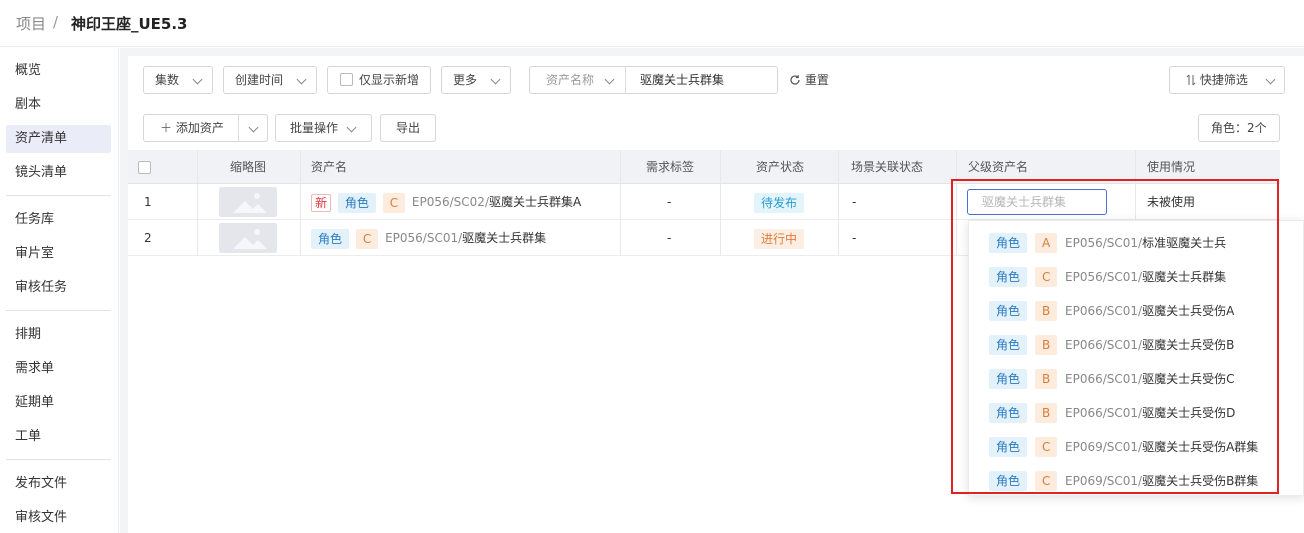 This screenshot has width=1304, height=533. I want to click on option-name: 驱魔关士兵受伤B群集, so click(1200, 481).